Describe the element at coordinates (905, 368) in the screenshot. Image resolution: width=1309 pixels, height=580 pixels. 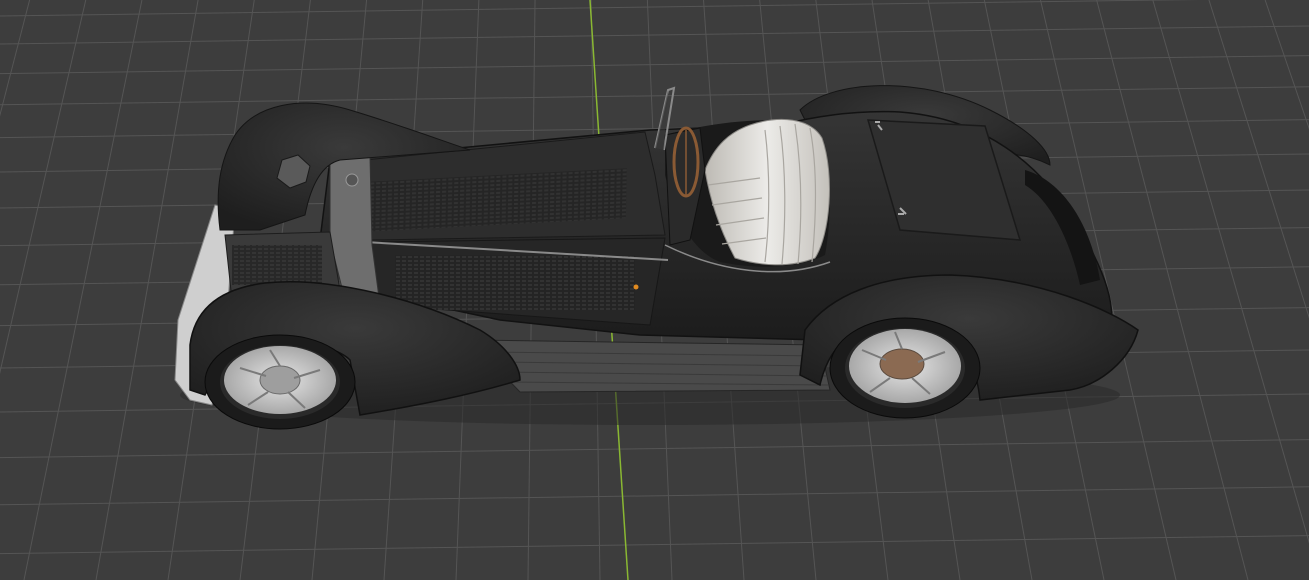
I see `rear-wheel` at that location.